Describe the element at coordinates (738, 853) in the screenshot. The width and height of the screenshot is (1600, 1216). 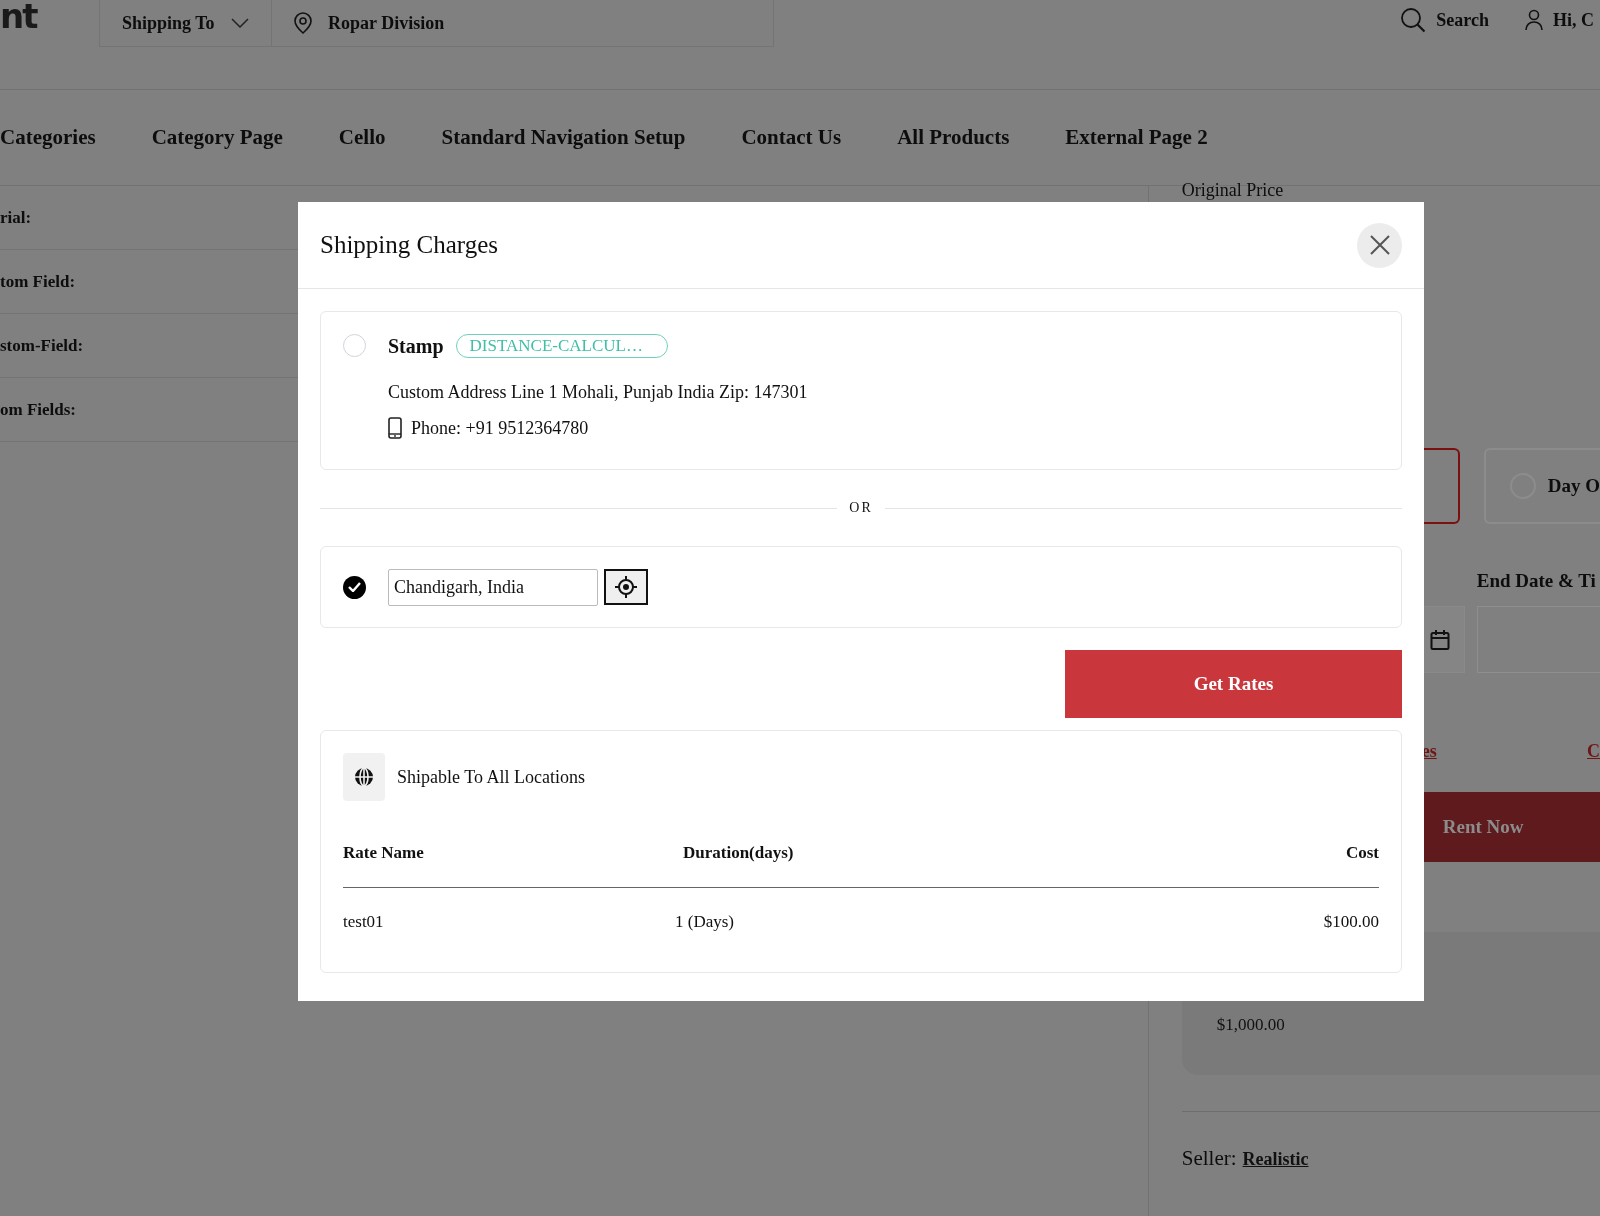
I see `column-header: Duration(days)` at that location.